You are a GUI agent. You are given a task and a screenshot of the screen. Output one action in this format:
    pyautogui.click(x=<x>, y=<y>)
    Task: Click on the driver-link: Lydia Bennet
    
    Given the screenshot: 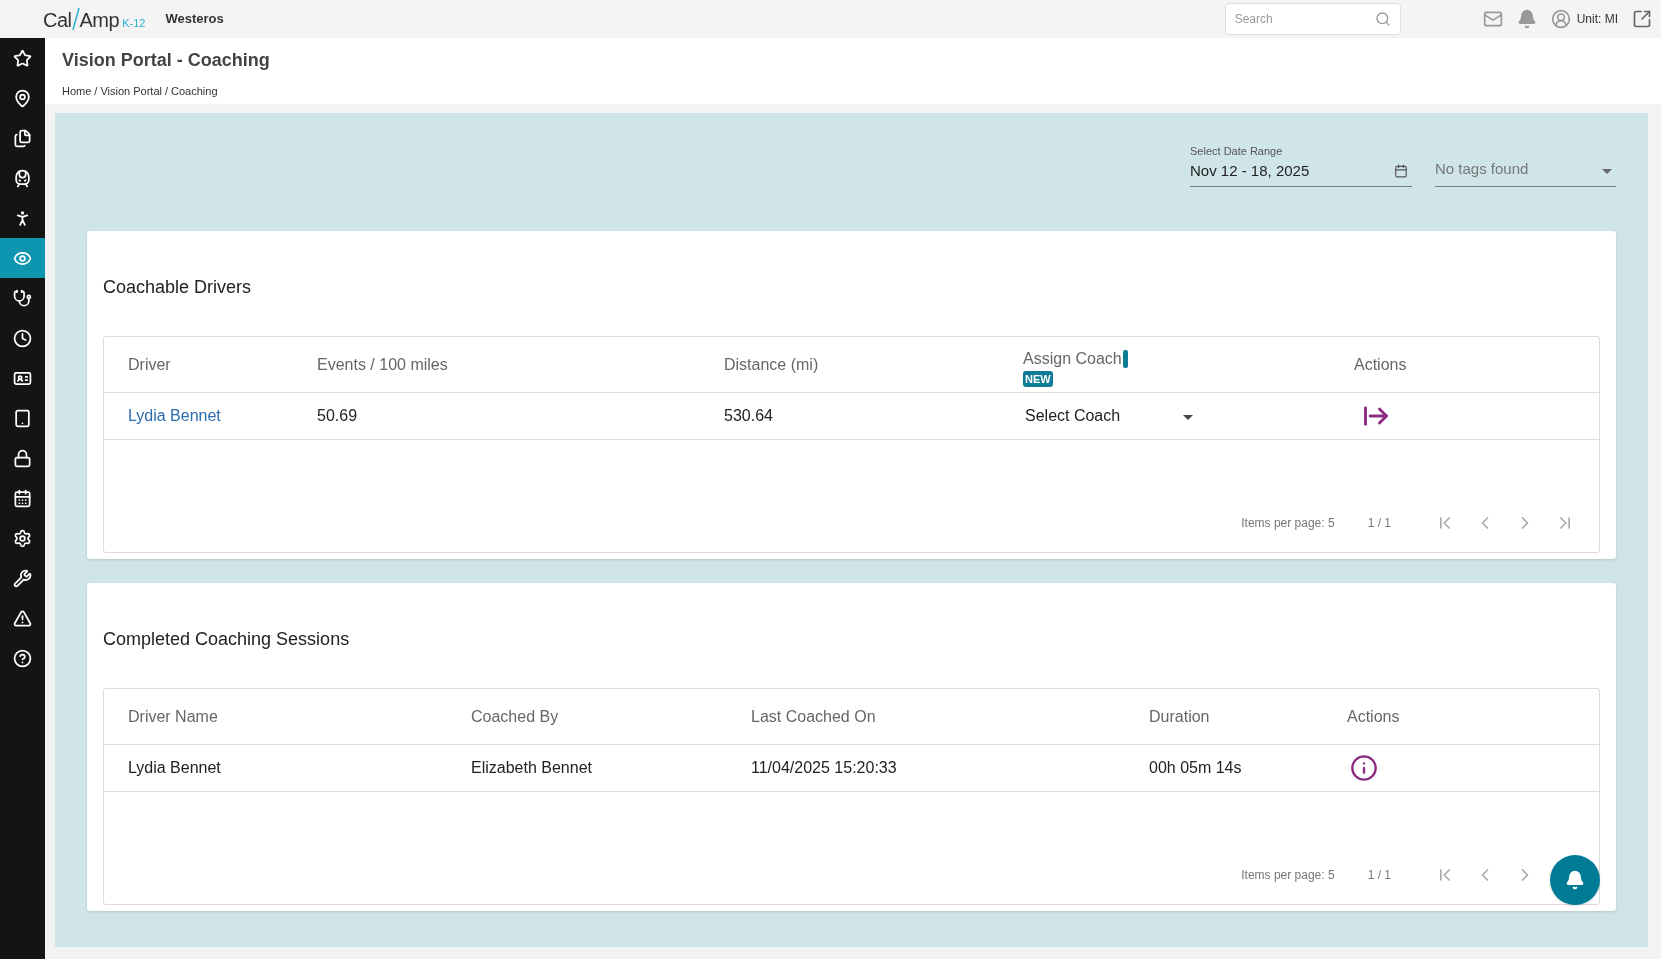 What is the action you would take?
    pyautogui.click(x=174, y=416)
    